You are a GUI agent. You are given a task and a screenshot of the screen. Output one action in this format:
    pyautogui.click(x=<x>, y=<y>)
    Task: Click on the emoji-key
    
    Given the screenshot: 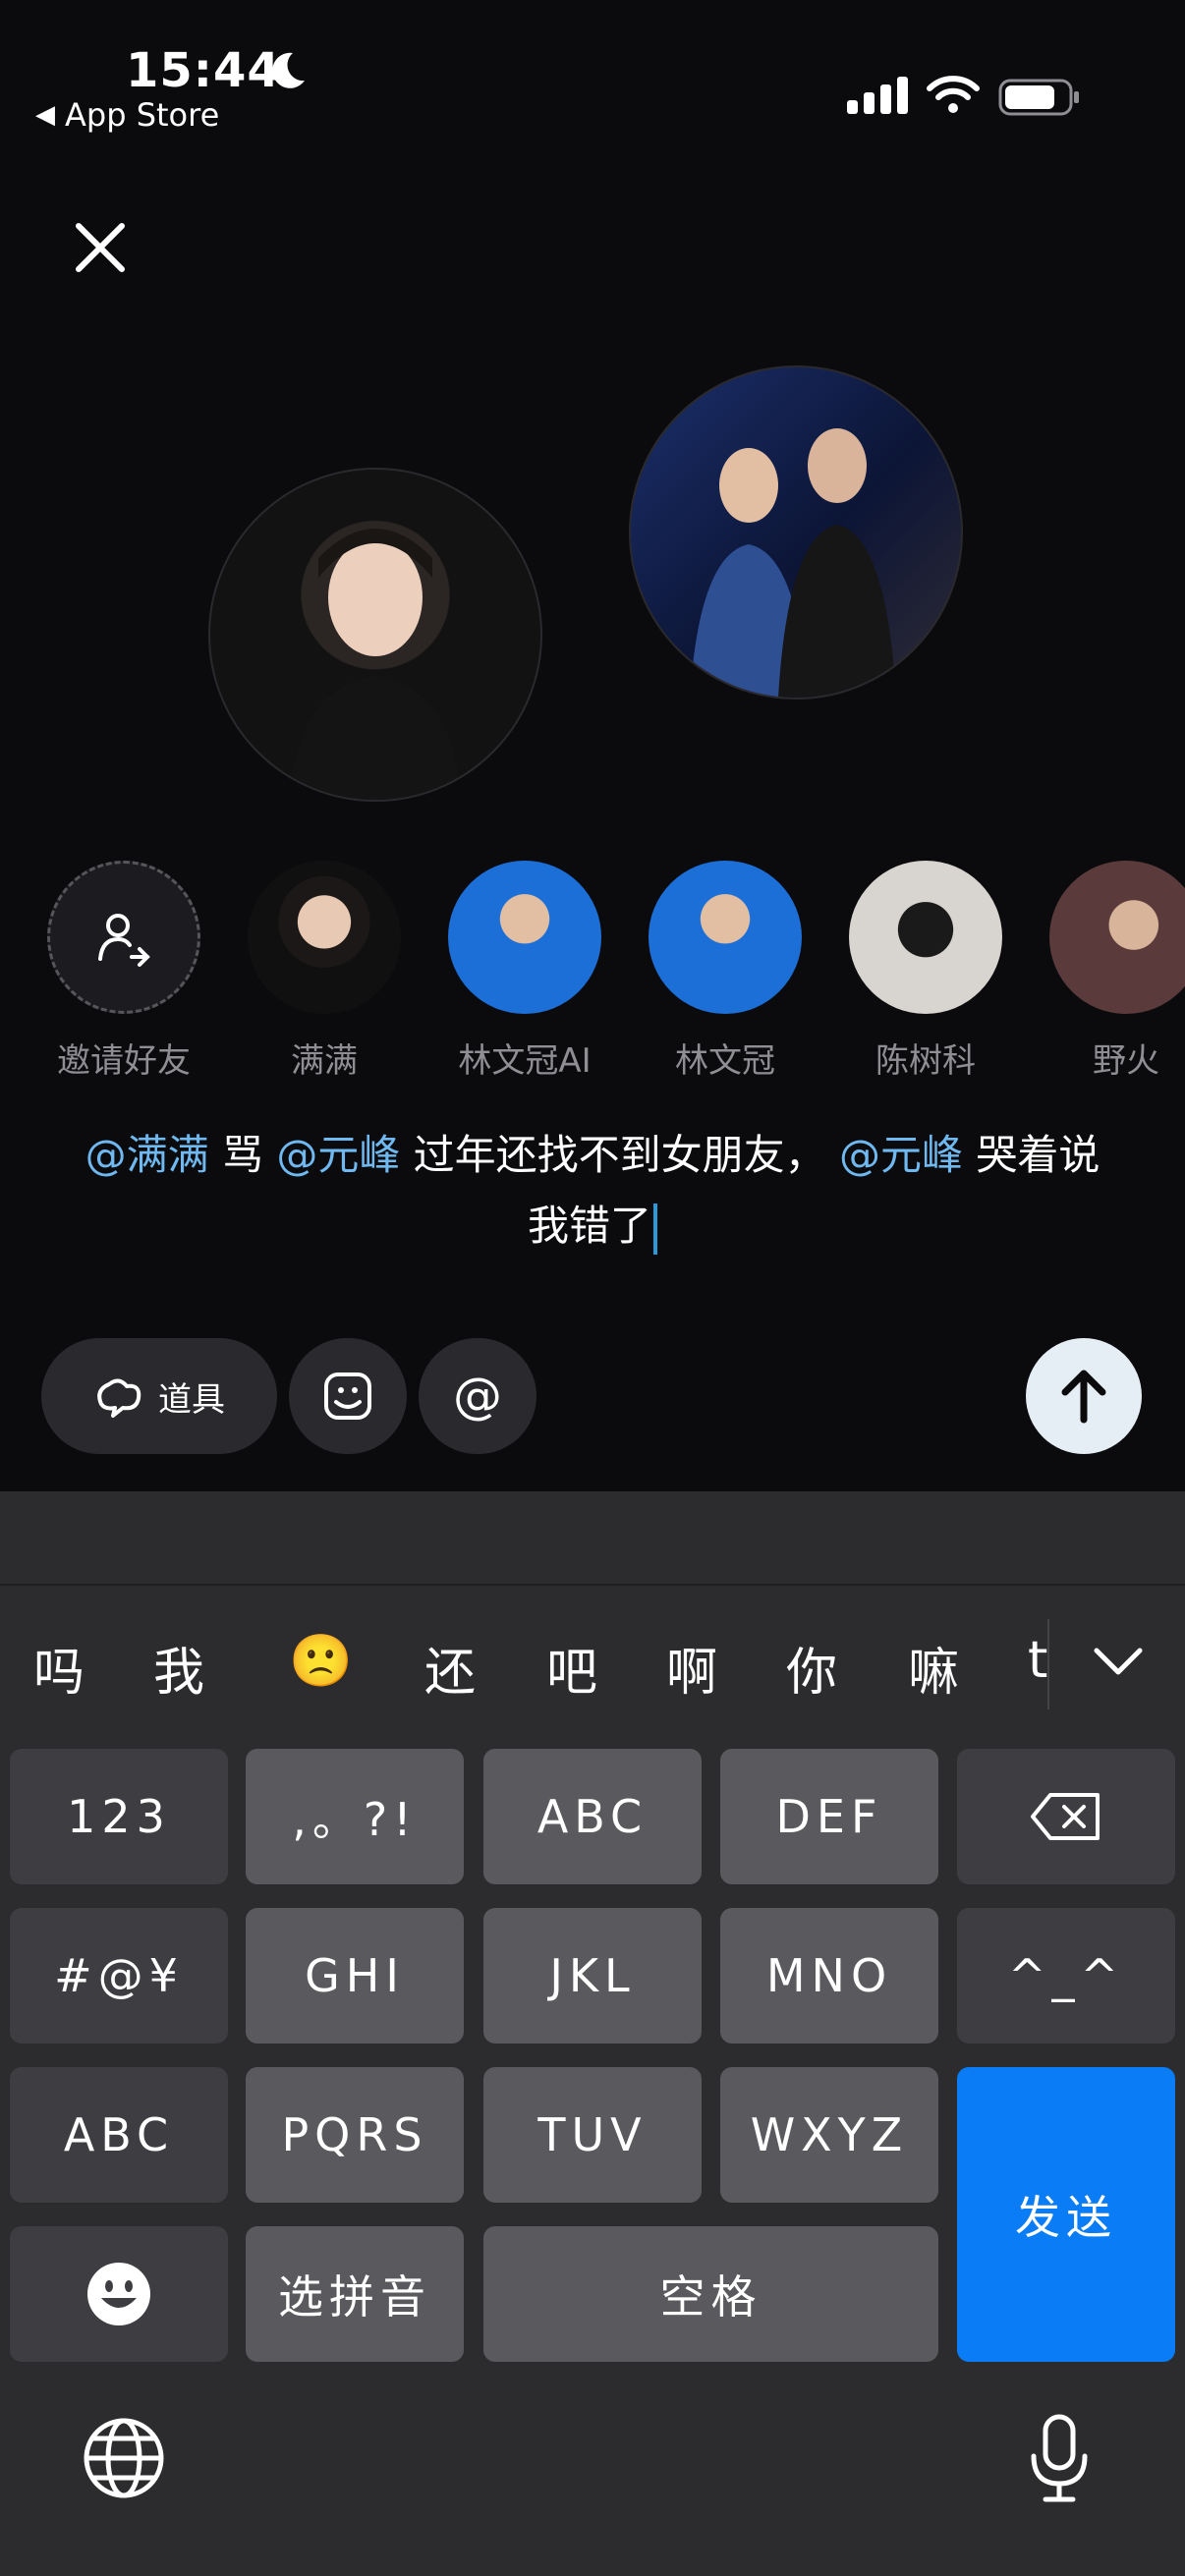 What is the action you would take?
    pyautogui.click(x=119, y=2294)
    